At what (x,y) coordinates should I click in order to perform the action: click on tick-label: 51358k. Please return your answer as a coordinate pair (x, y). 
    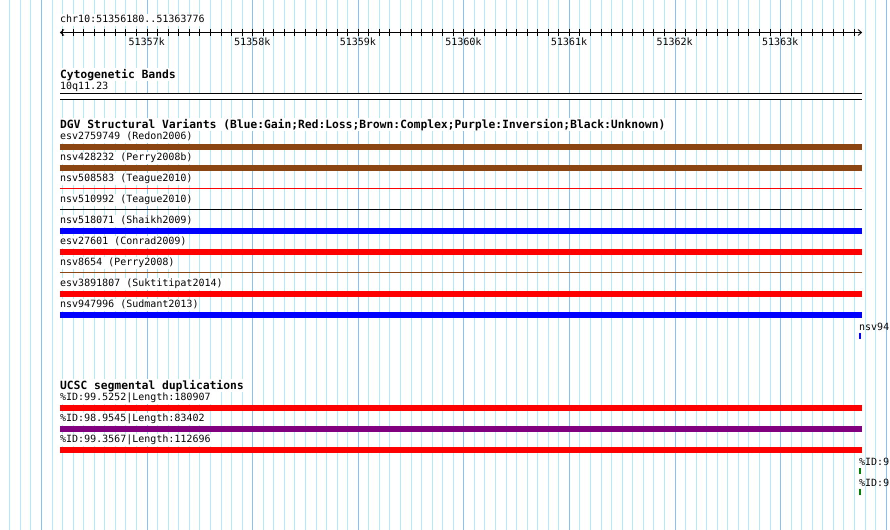
    Looking at the image, I should click on (252, 42).